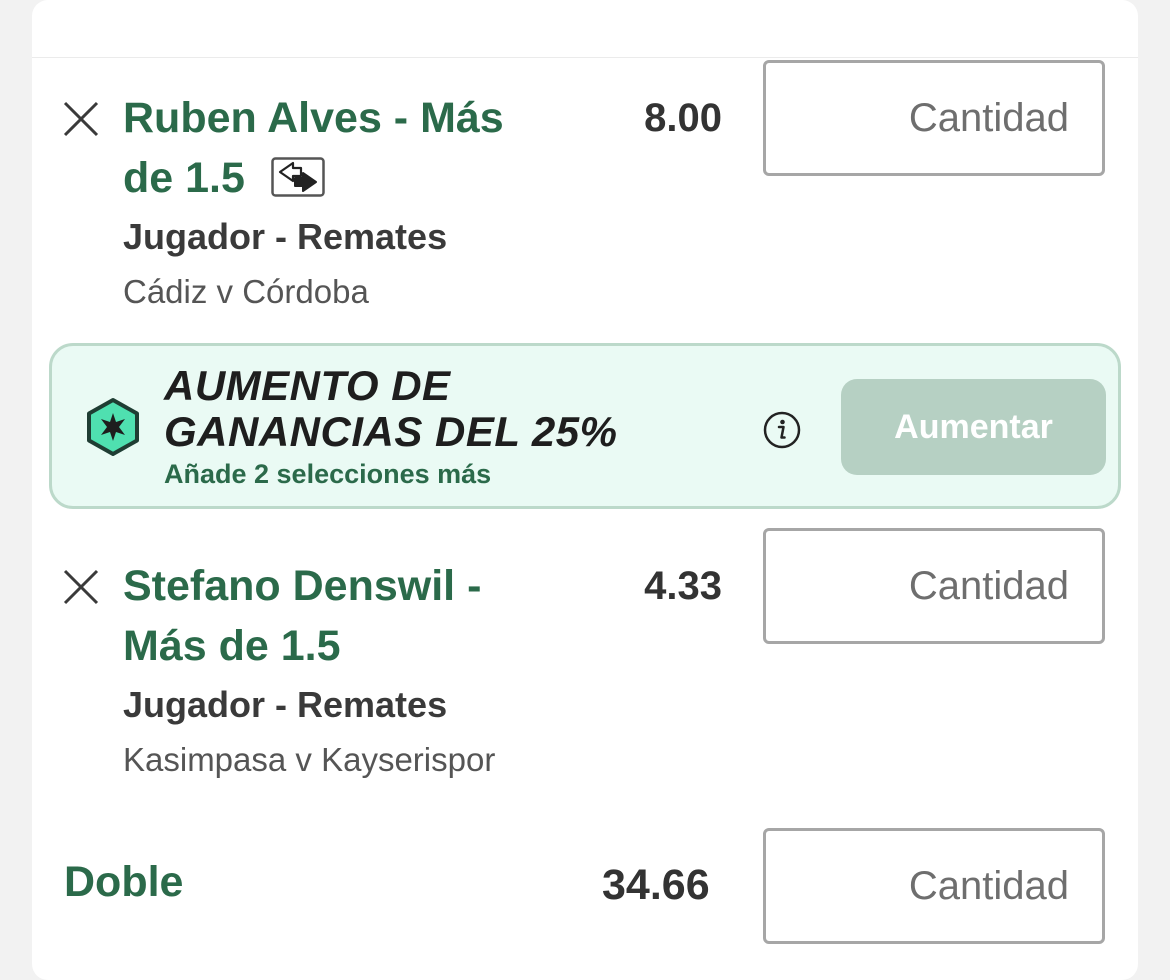 The height and width of the screenshot is (980, 1170). Describe the element at coordinates (184, 178) in the screenshot. I see `selection-title-line2: de 1.5` at that location.